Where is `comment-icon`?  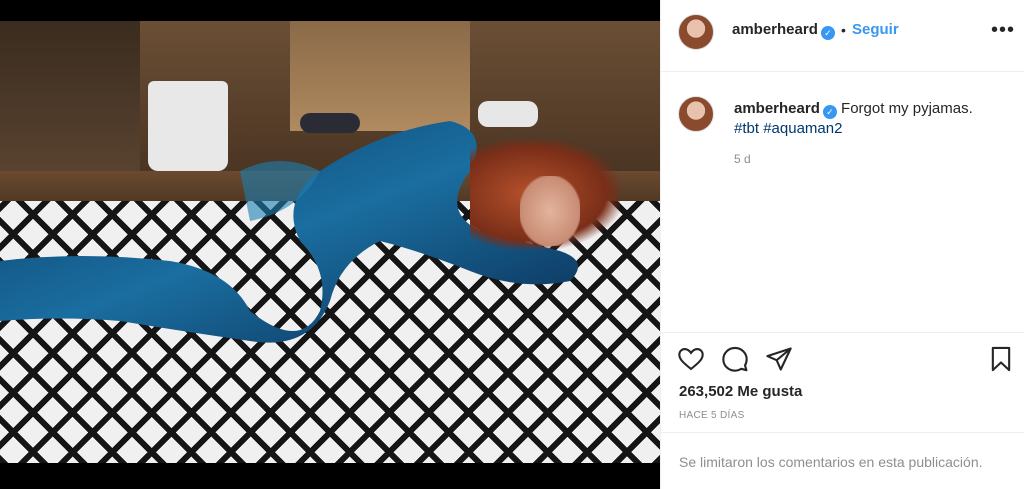 comment-icon is located at coordinates (735, 359).